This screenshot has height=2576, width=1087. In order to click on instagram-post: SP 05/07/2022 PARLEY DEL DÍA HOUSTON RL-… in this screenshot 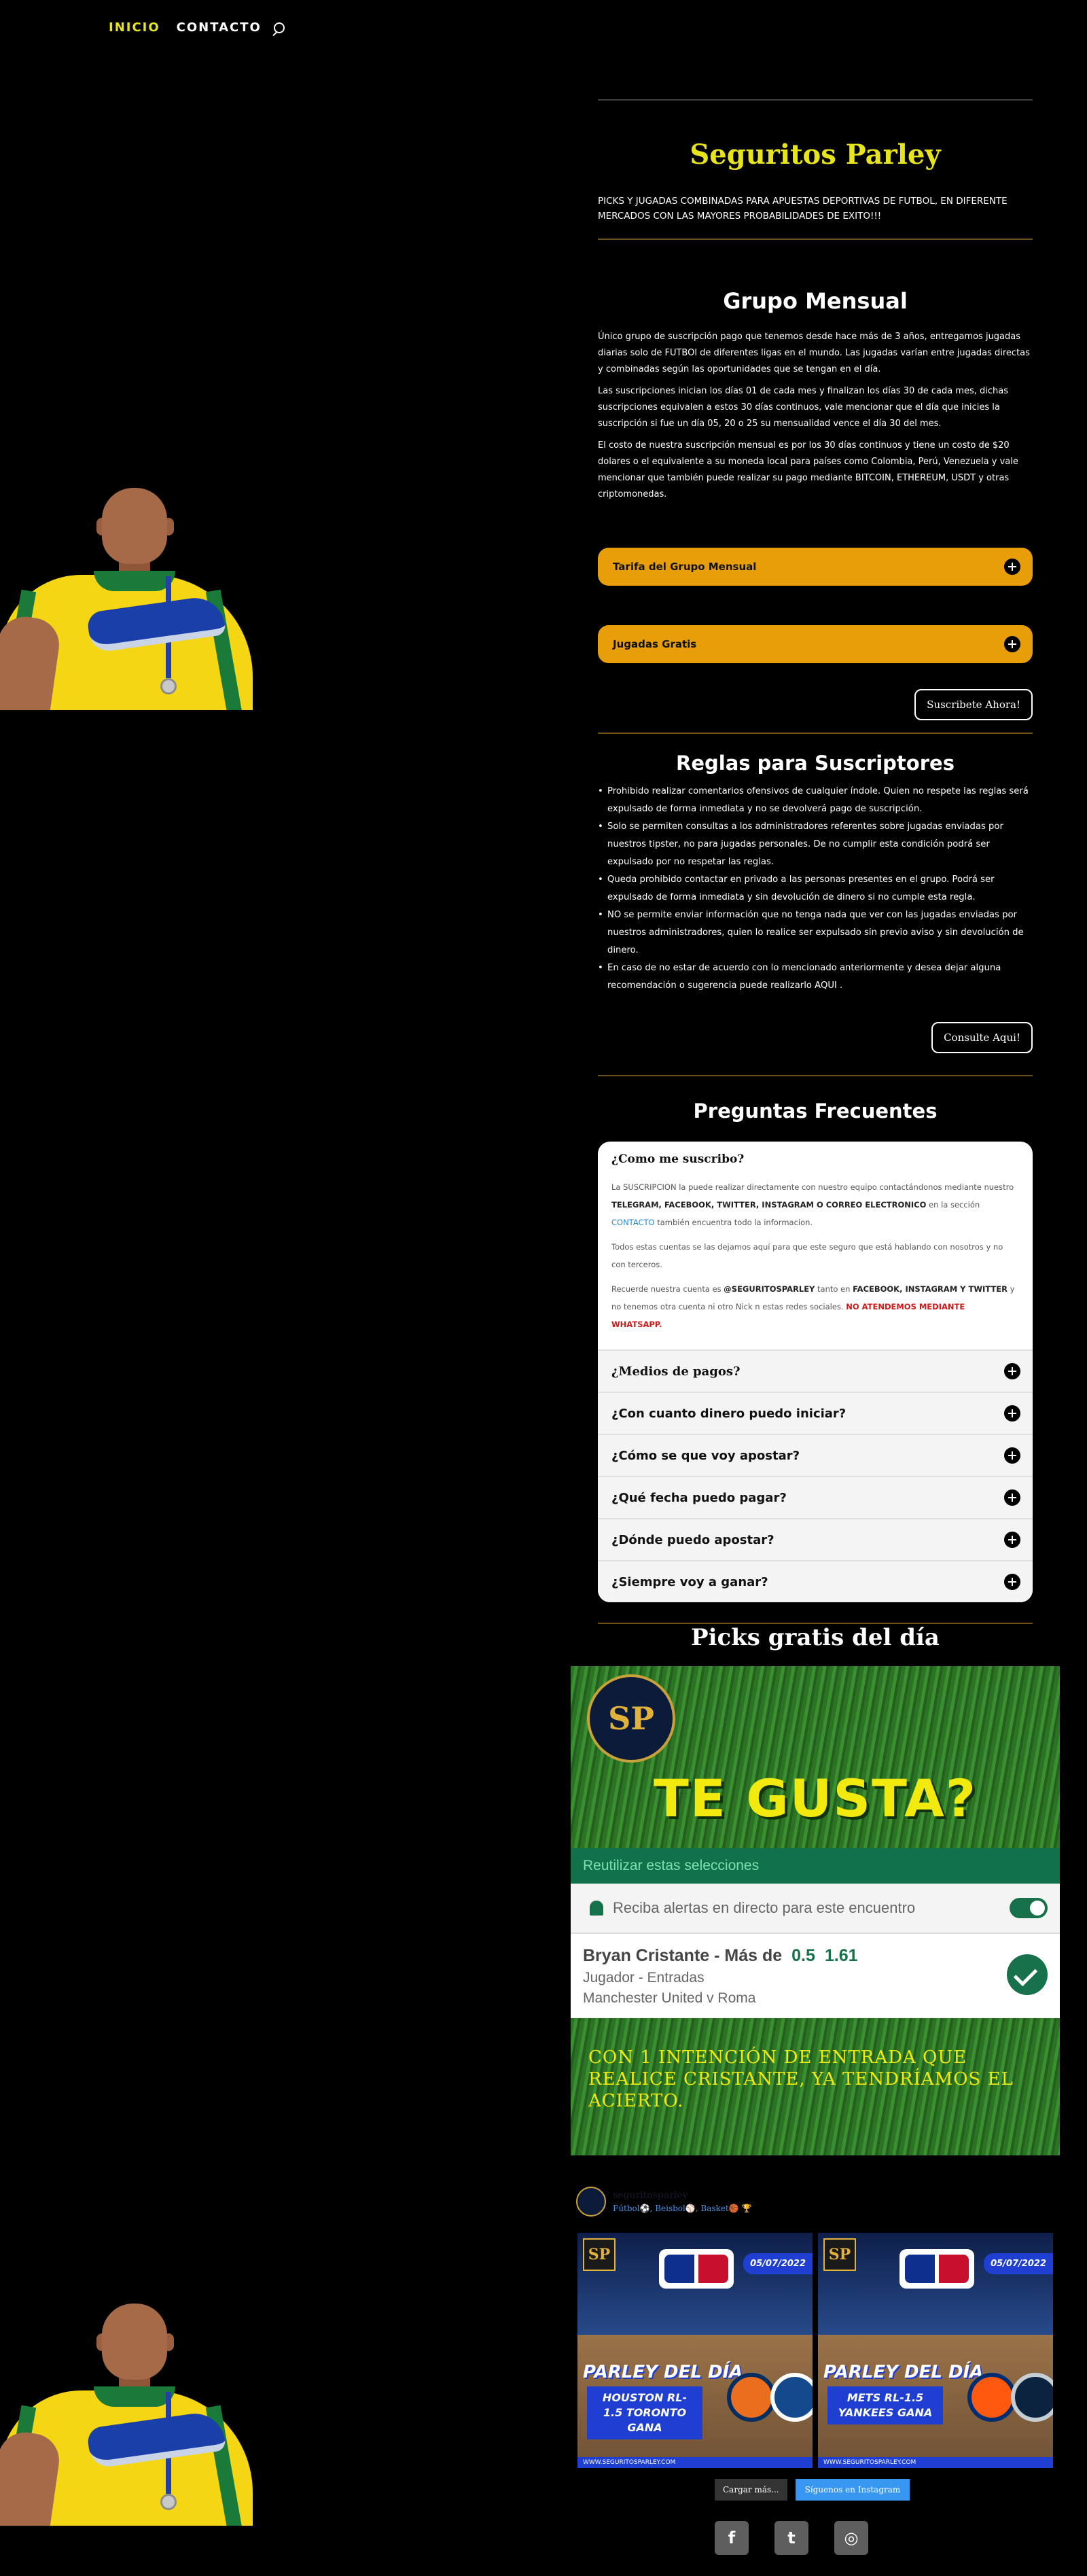, I will do `click(695, 2350)`.